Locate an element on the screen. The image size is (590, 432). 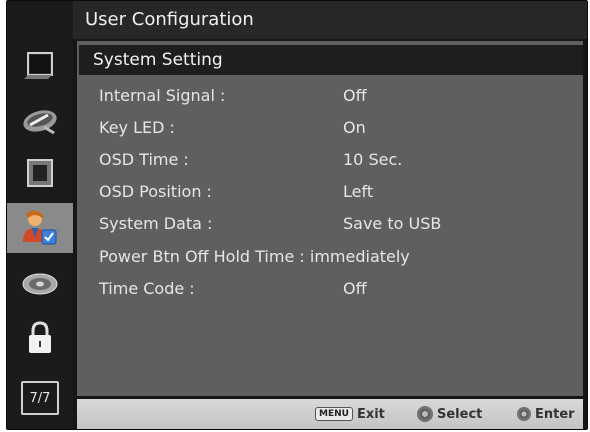
sidebar-item-picture is located at coordinates (40, 66).